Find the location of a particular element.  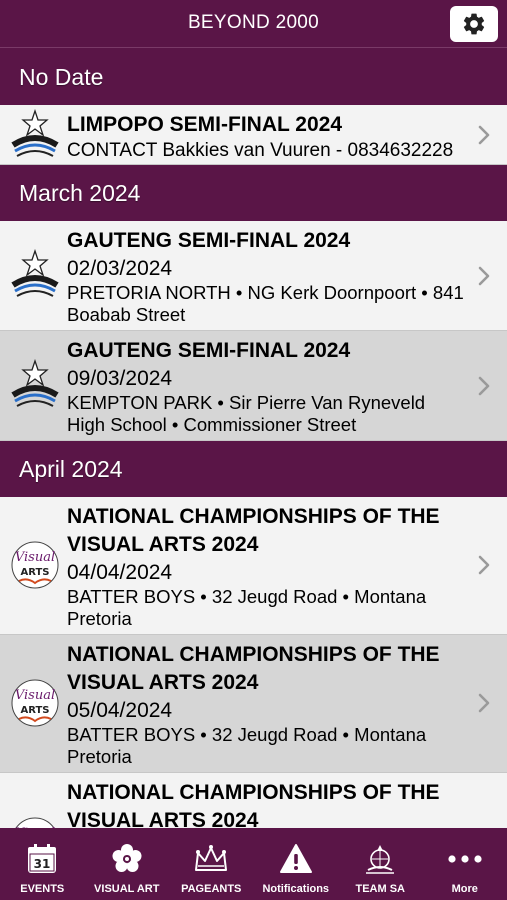

app-title: BEYOND 2000 is located at coordinates (253, 22).